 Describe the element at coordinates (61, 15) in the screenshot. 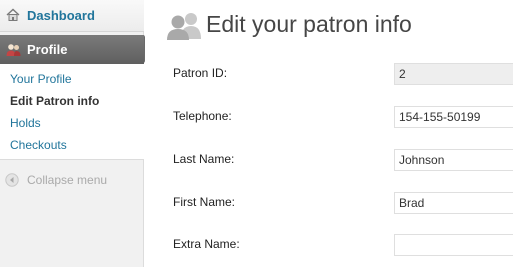

I see `menu-item-dashboard-label: Dashboard` at that location.